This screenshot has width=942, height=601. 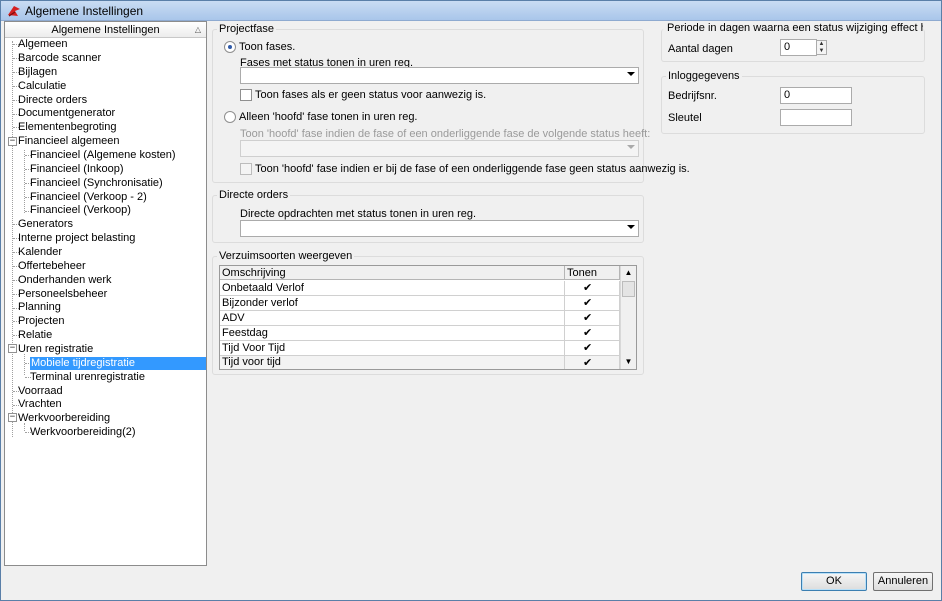 What do you see at coordinates (80, 210) in the screenshot?
I see `tree-item-financieel-verkoop: Financieel (Verkoop)` at bounding box center [80, 210].